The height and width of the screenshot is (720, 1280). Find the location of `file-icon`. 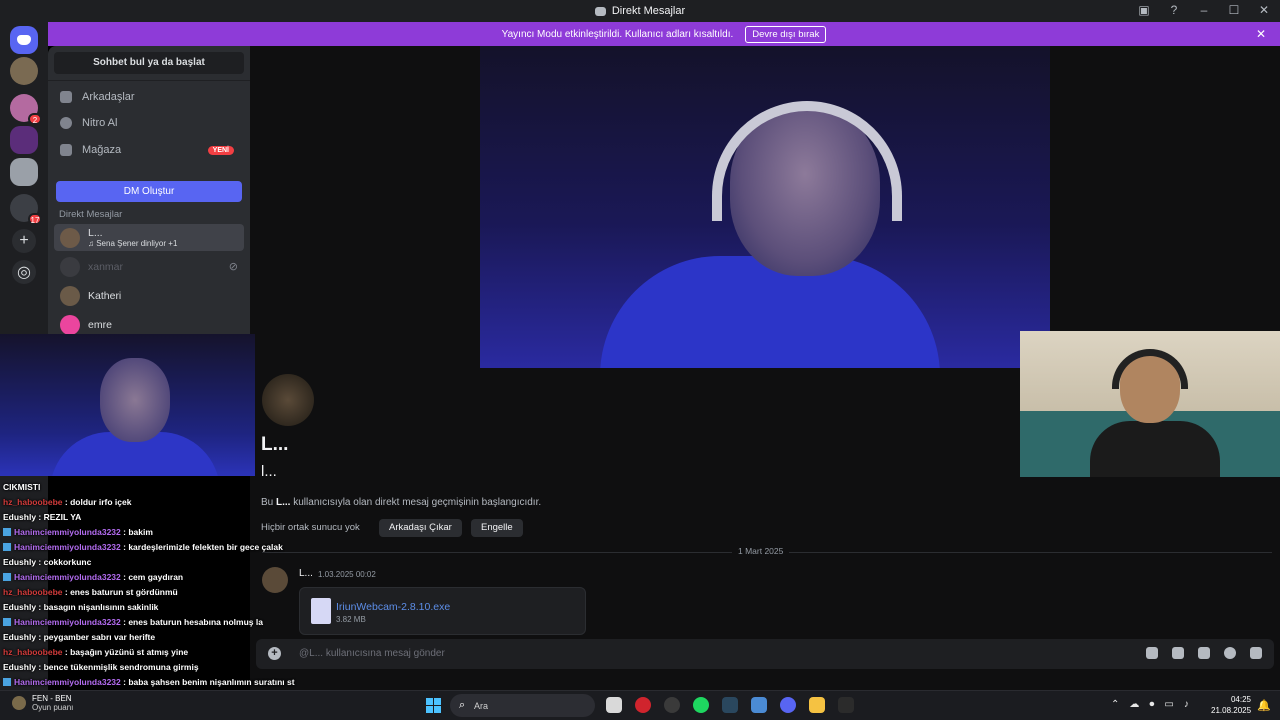

file-icon is located at coordinates (321, 611).